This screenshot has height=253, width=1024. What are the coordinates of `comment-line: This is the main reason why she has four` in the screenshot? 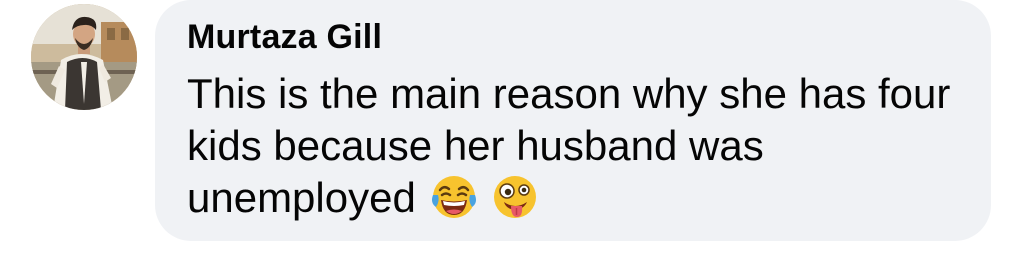 It's located at (569, 93).